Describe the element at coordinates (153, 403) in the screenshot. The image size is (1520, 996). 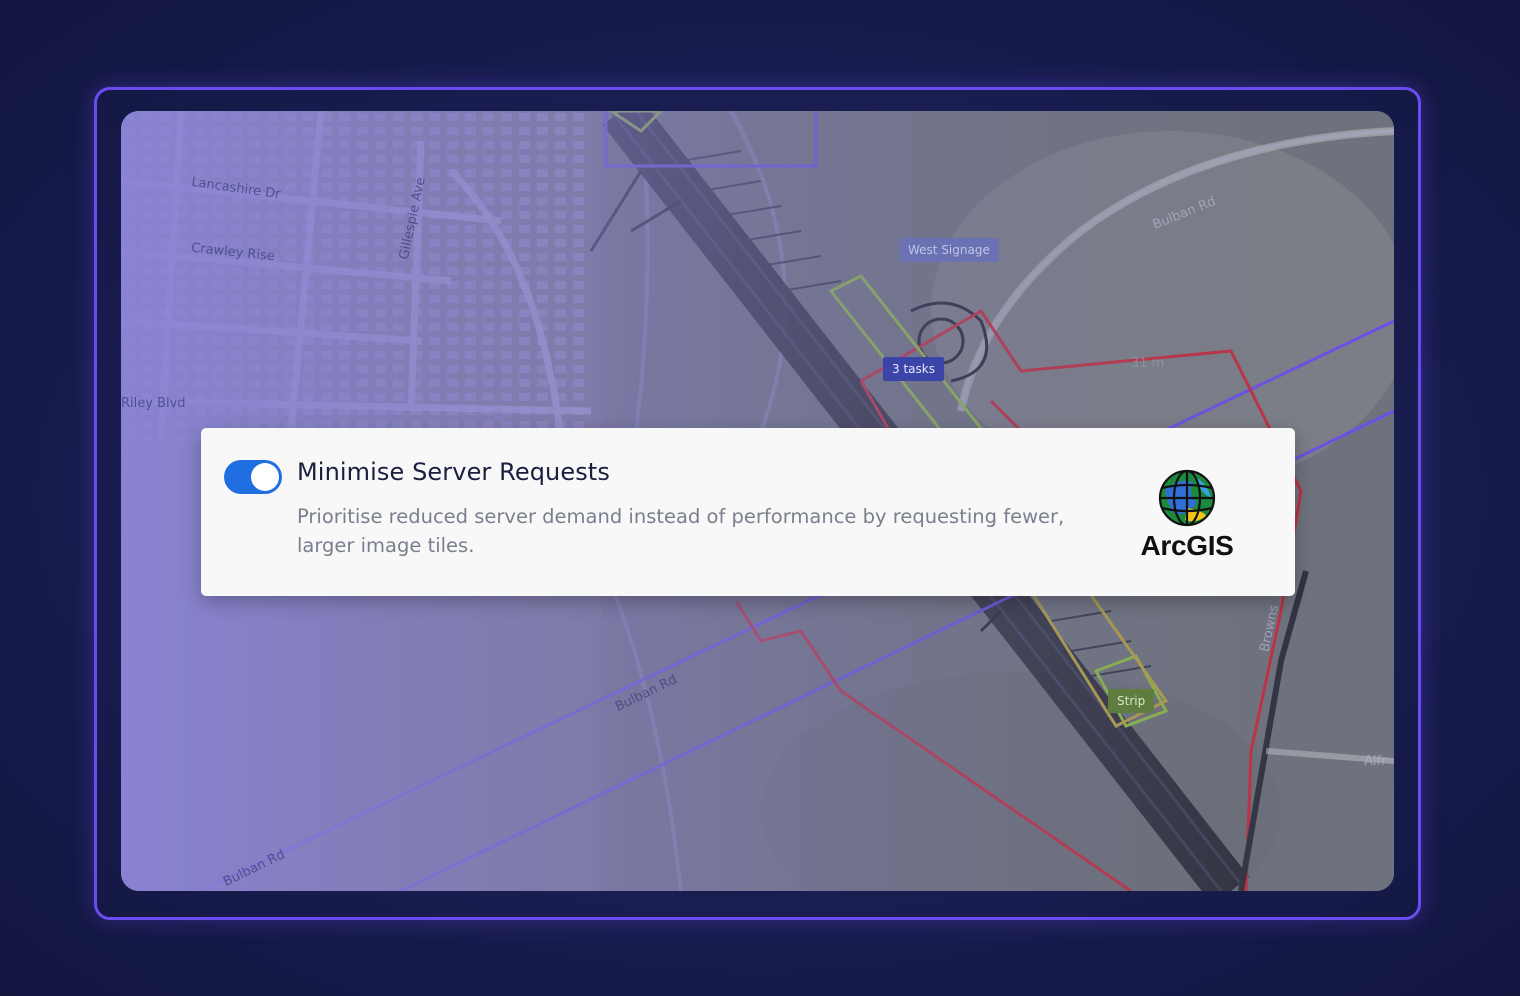
I see `street-label-riley: Riley Blvd` at that location.